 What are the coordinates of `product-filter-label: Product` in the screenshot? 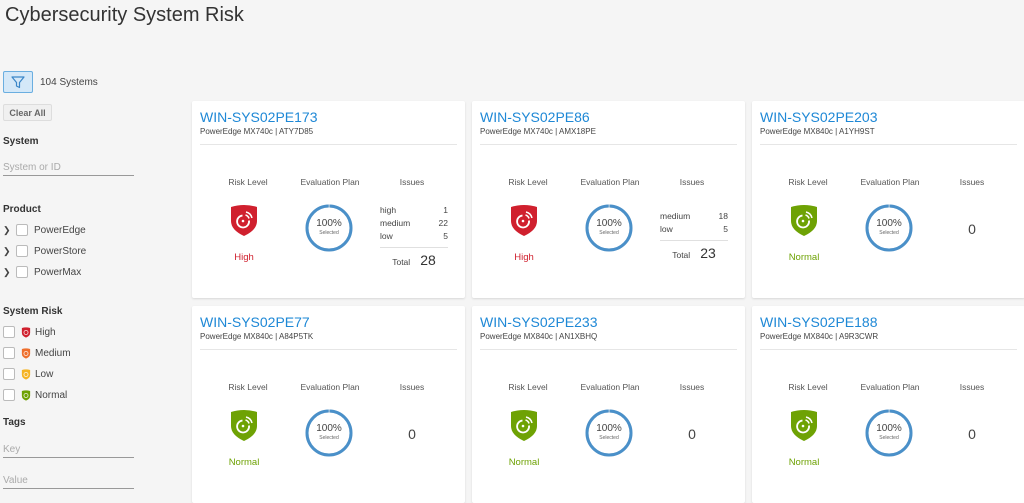 It's located at (22, 209).